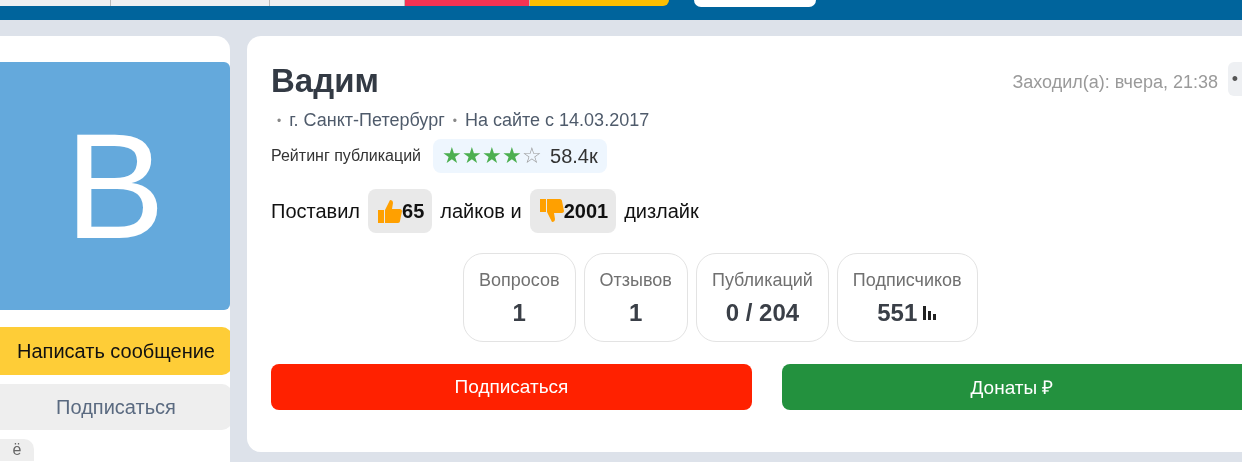 Image resolution: width=1242 pixels, height=462 pixels. What do you see at coordinates (557, 120) in the screenshot?
I see `member-since: На сайте с 14.03.2017` at bounding box center [557, 120].